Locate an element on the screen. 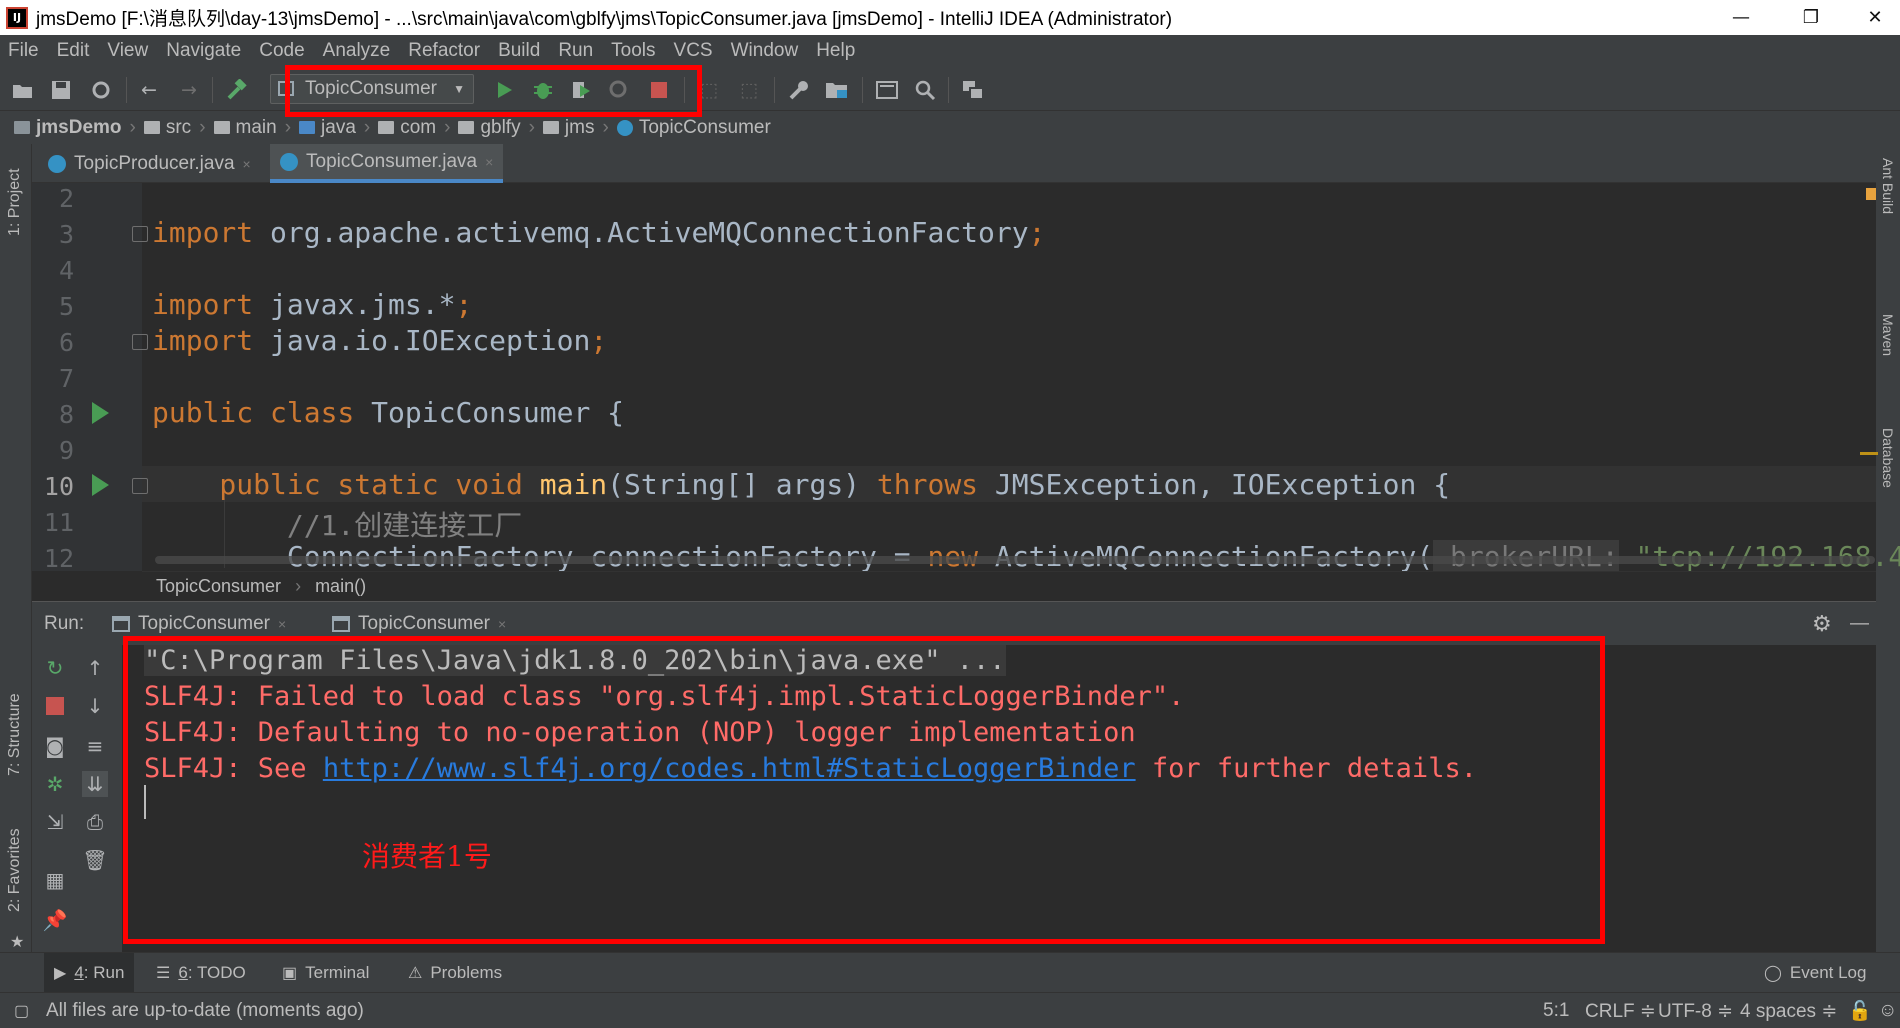 This screenshot has height=1028, width=1900. layout-icon: ▦ is located at coordinates (55, 880).